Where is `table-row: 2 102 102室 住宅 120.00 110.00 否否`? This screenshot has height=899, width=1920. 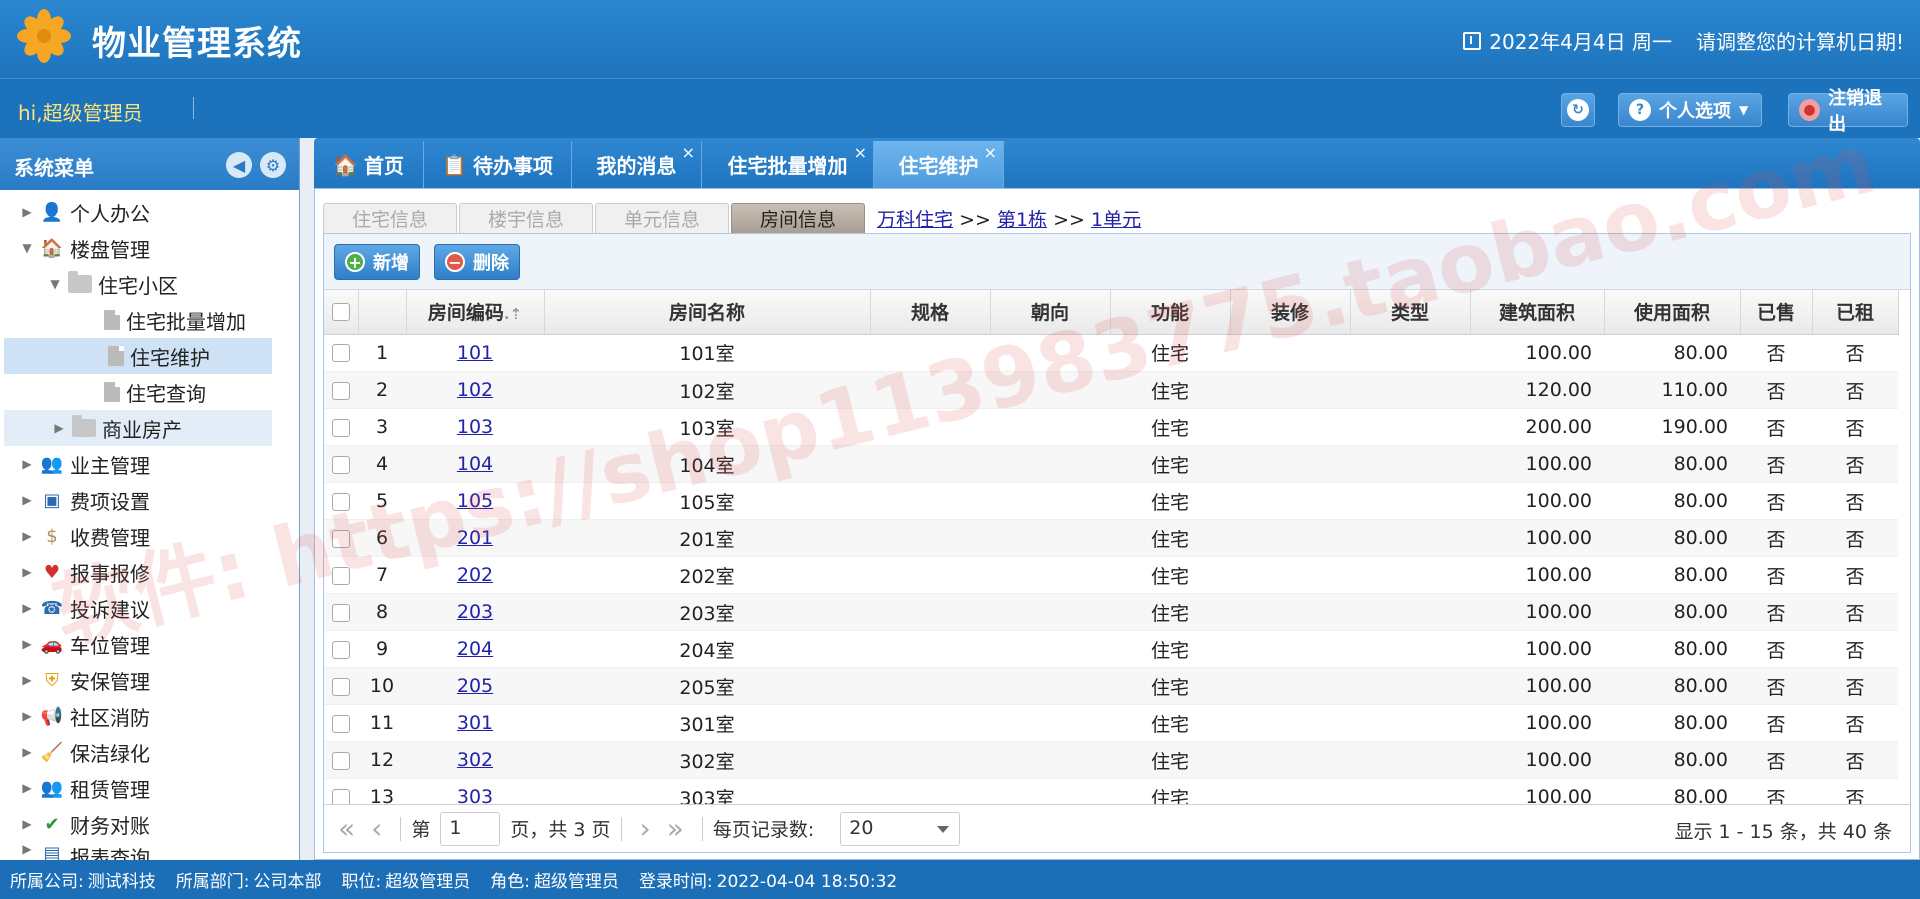 table-row: 2 102 102室 住宅 120.00 110.00 否否 is located at coordinates (1111, 390).